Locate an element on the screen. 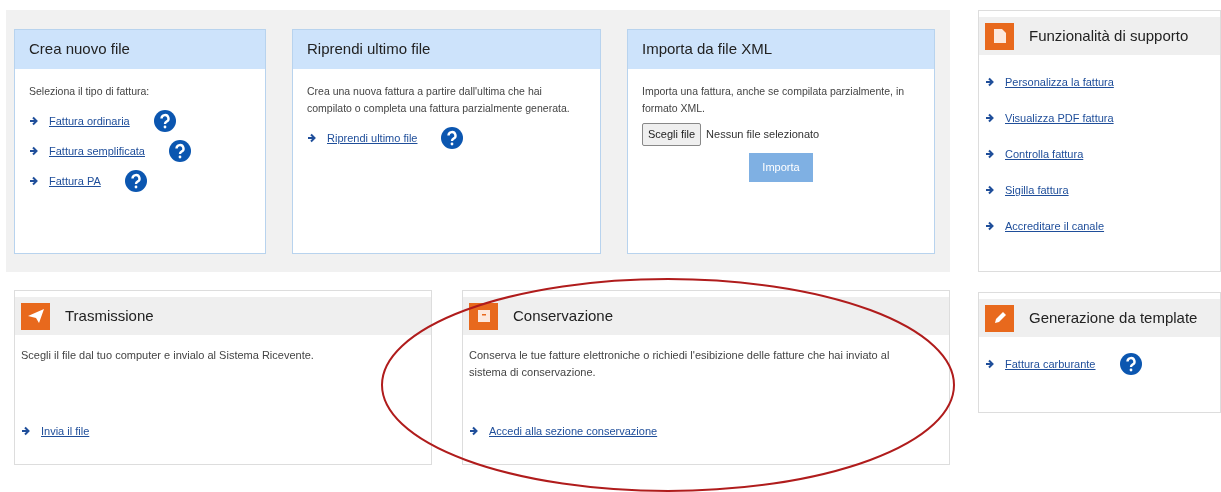 The width and height of the screenshot is (1221, 492). card-description: Seleziona il tipo di fattura: is located at coordinates (90, 91).